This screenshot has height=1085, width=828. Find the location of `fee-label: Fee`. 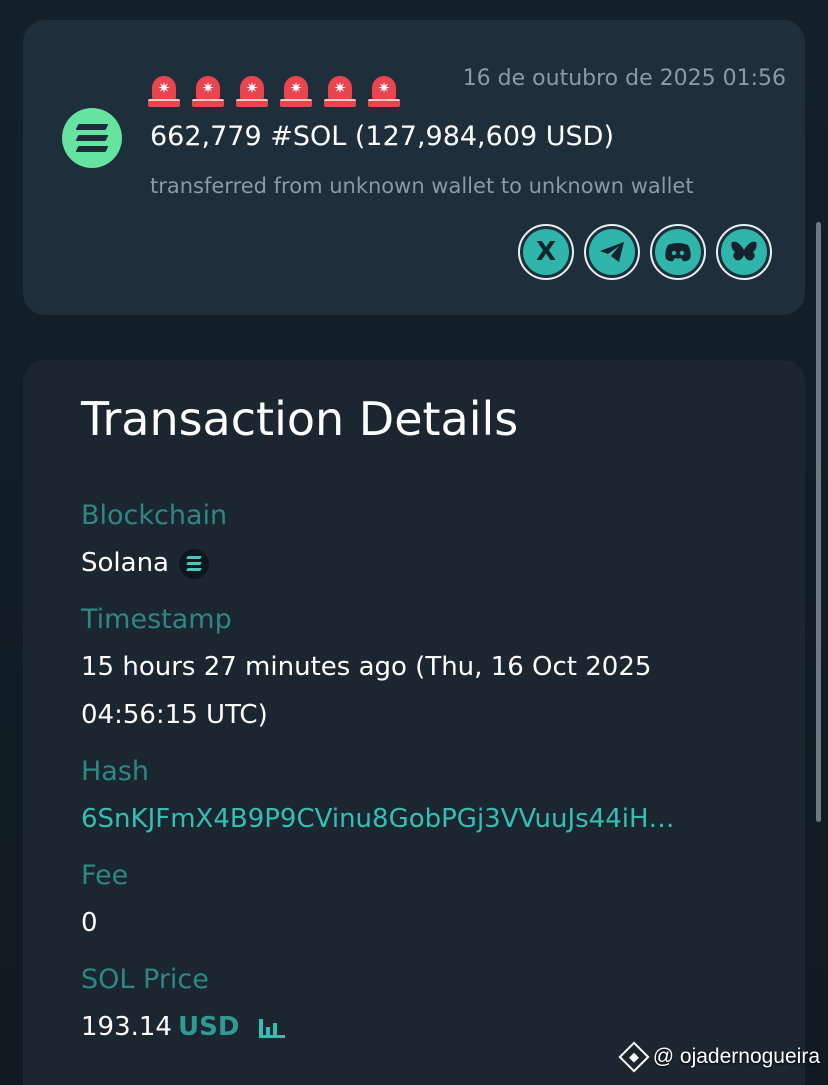

fee-label: Fee is located at coordinates (105, 875).